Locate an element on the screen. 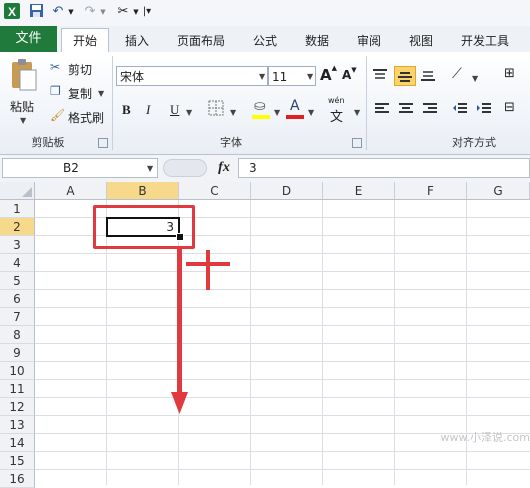 Image resolution: width=530 pixels, height=488 pixels. tab-page-layout: 页面布局 is located at coordinates (201, 41).